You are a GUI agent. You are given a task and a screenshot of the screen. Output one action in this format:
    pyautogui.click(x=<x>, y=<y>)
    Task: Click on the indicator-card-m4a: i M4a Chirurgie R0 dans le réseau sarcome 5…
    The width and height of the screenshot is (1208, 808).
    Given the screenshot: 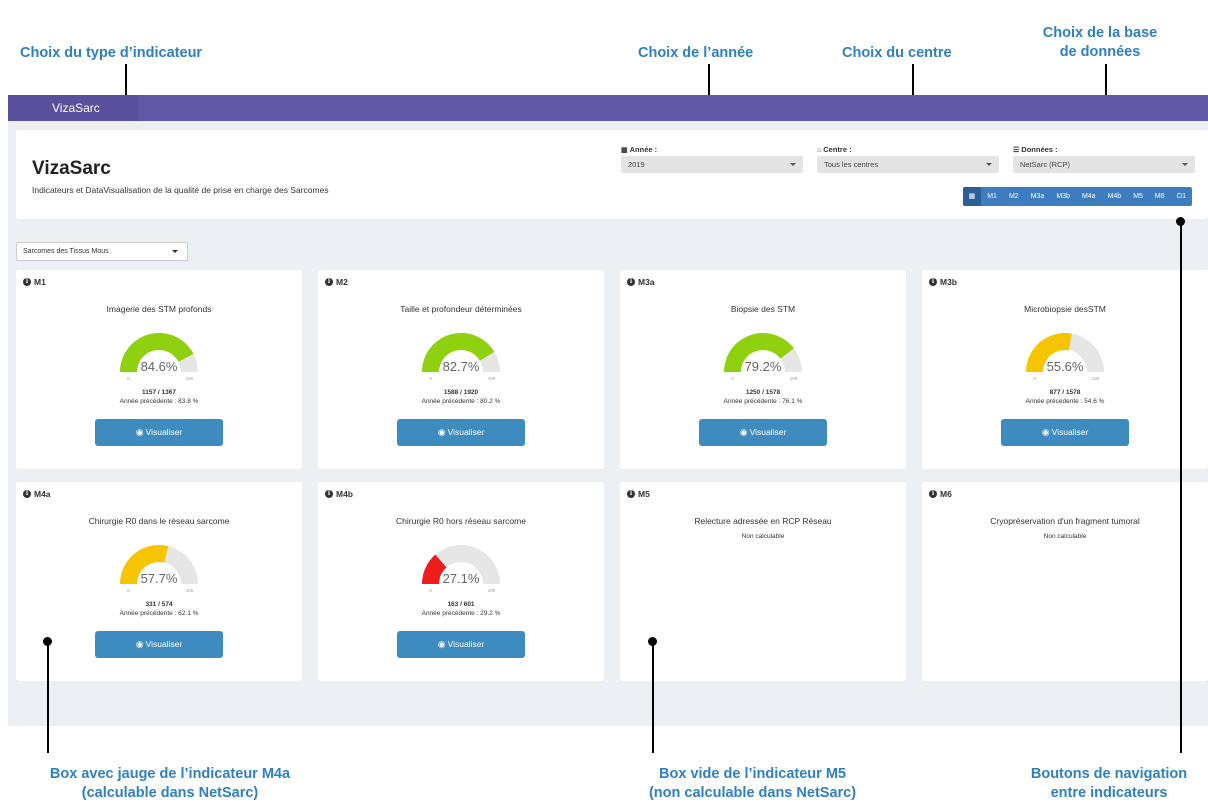 What is the action you would take?
    pyautogui.click(x=159, y=581)
    